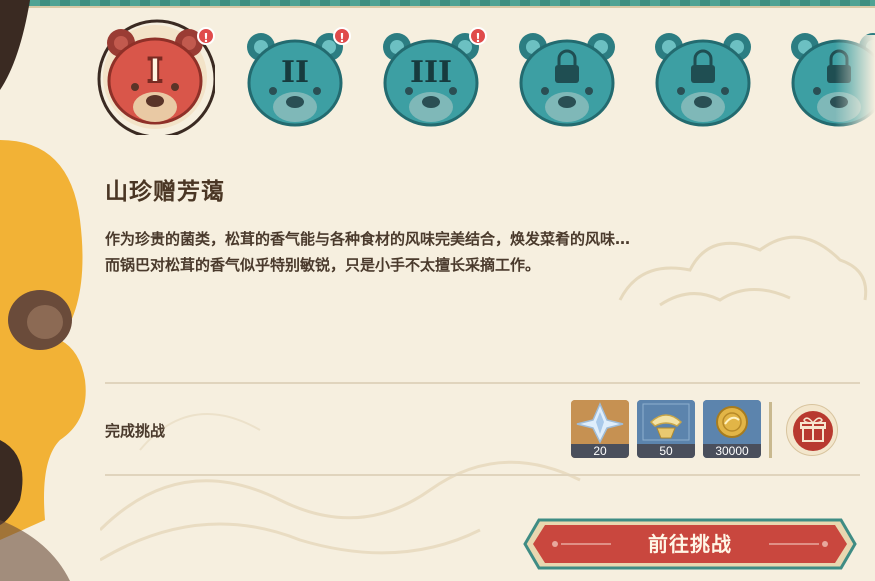 This screenshot has width=875, height=581. I want to click on tier-3-button: III !, so click(431, 75).